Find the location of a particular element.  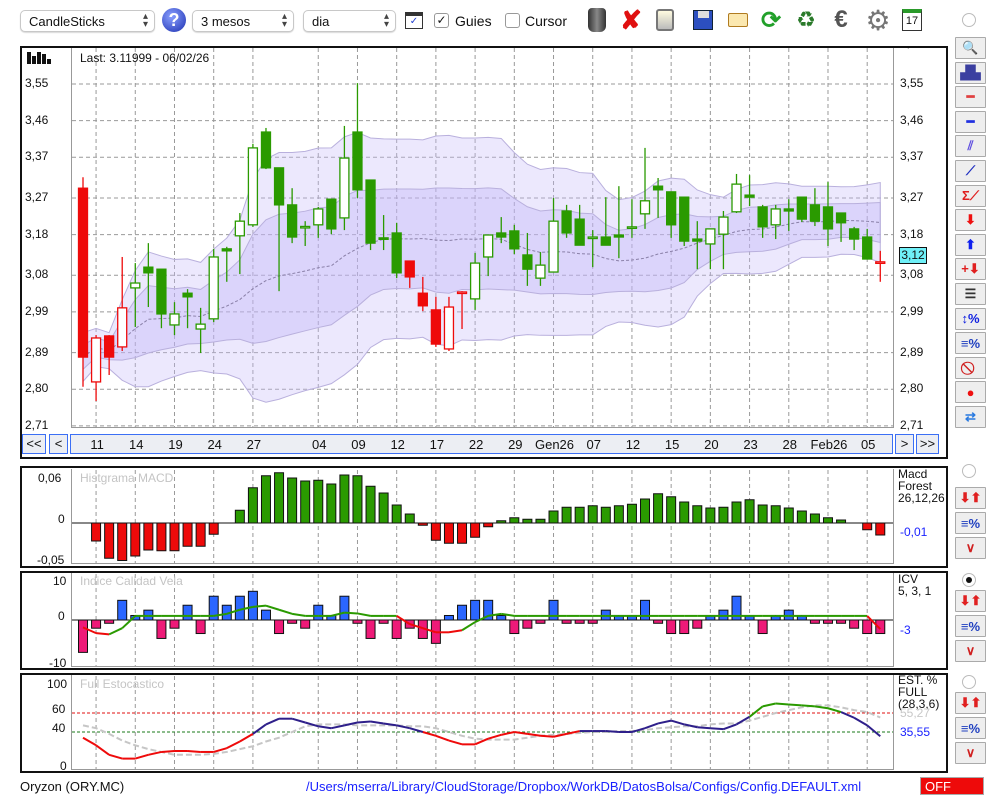

buy-arrow-icon: ⬆ is located at coordinates (970, 244).